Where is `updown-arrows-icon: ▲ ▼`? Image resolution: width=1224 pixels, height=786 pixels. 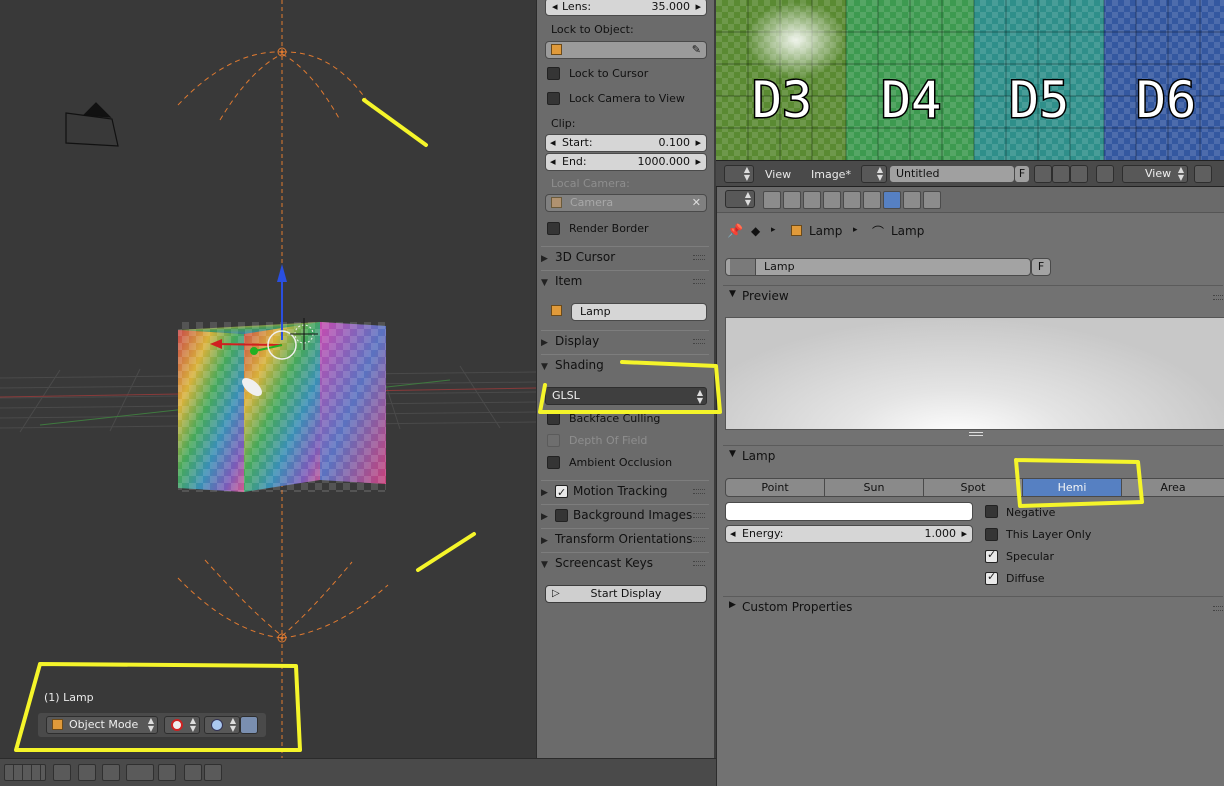 updown-arrows-icon: ▲ ▼ is located at coordinates (1180, 173).